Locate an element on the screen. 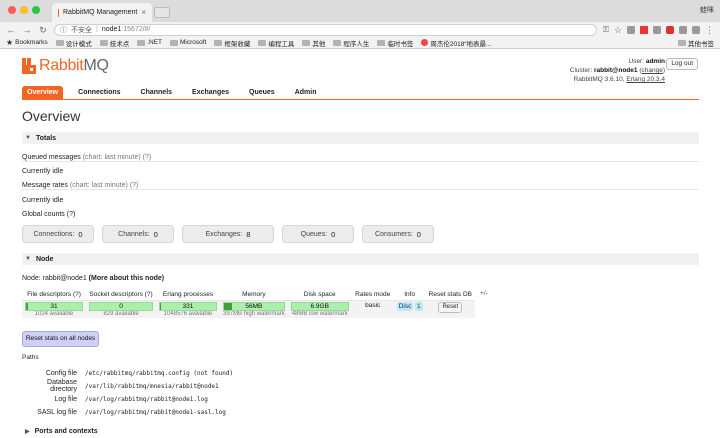 This screenshot has width=720, height=438. address-bar: ⓘ 不安全 | node1:15672/#/ is located at coordinates (325, 29).